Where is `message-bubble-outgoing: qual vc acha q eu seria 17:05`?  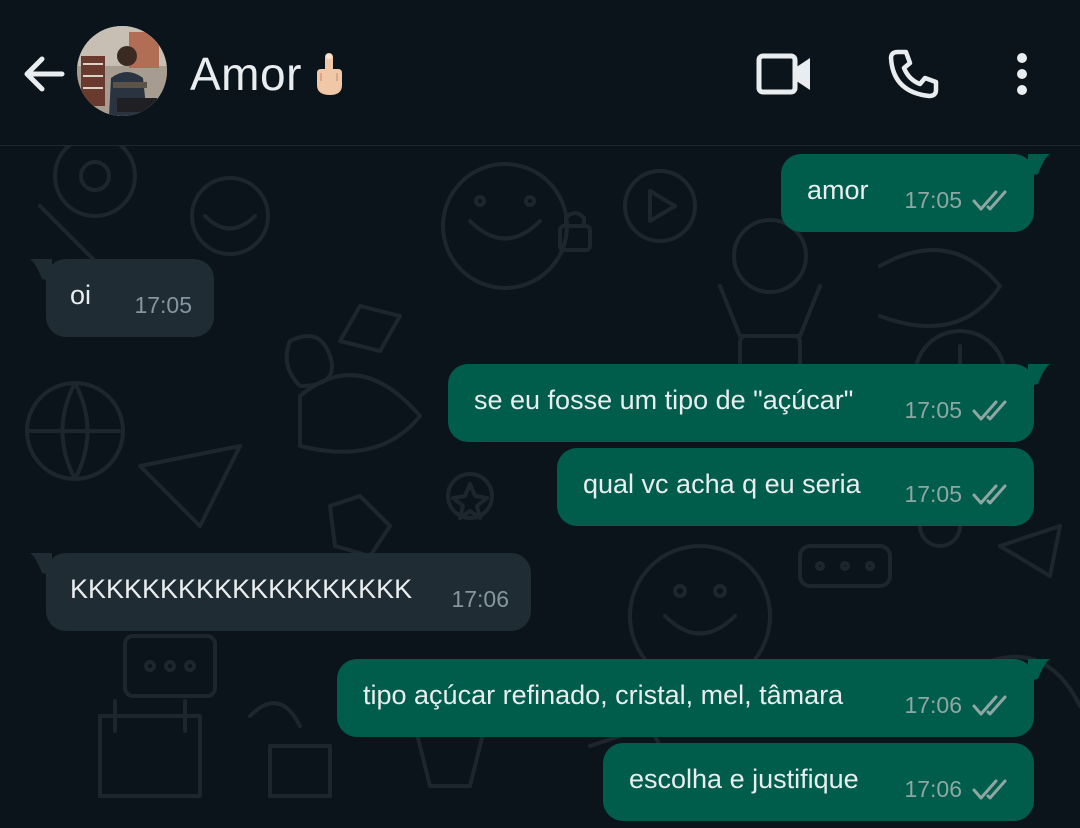 message-bubble-outgoing: qual vc acha q eu seria 17:05 is located at coordinates (795, 487).